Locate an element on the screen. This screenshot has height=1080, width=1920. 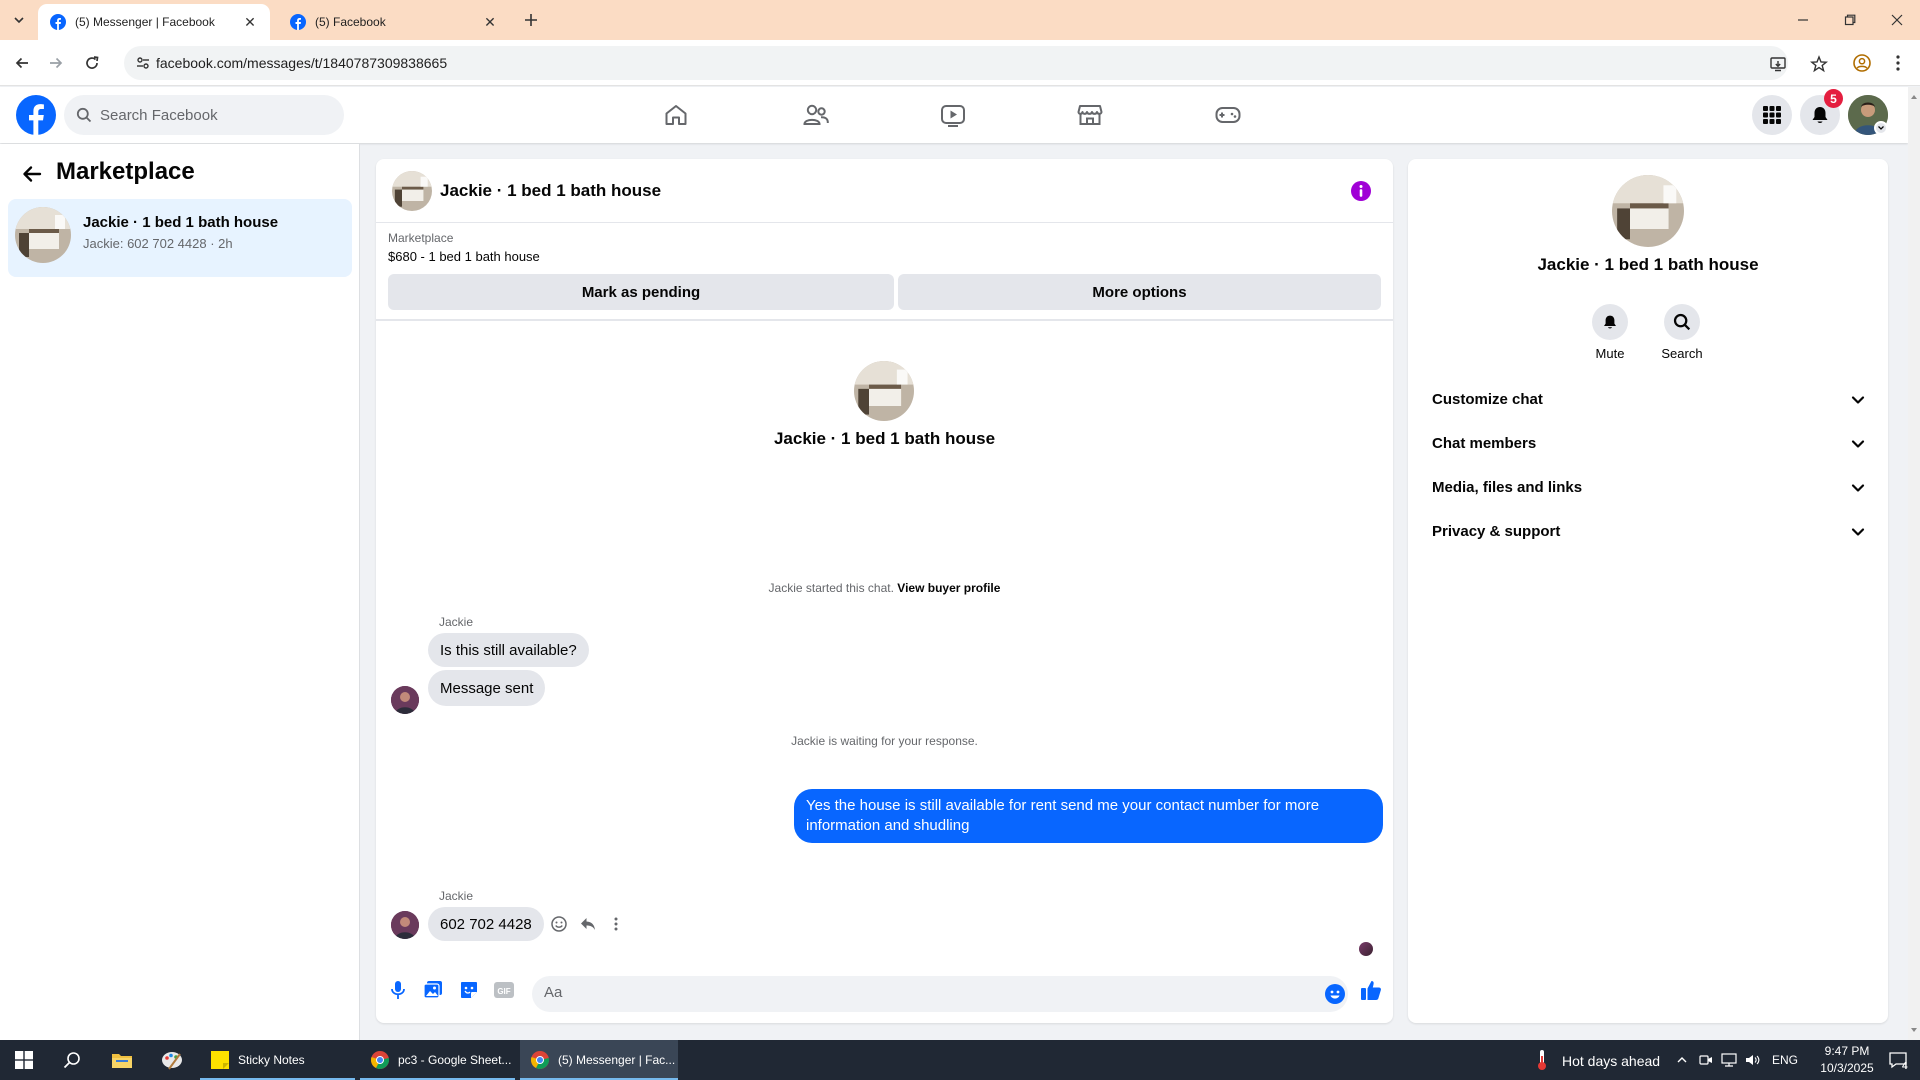
marketplace-label: Marketplace is located at coordinates (421, 238).